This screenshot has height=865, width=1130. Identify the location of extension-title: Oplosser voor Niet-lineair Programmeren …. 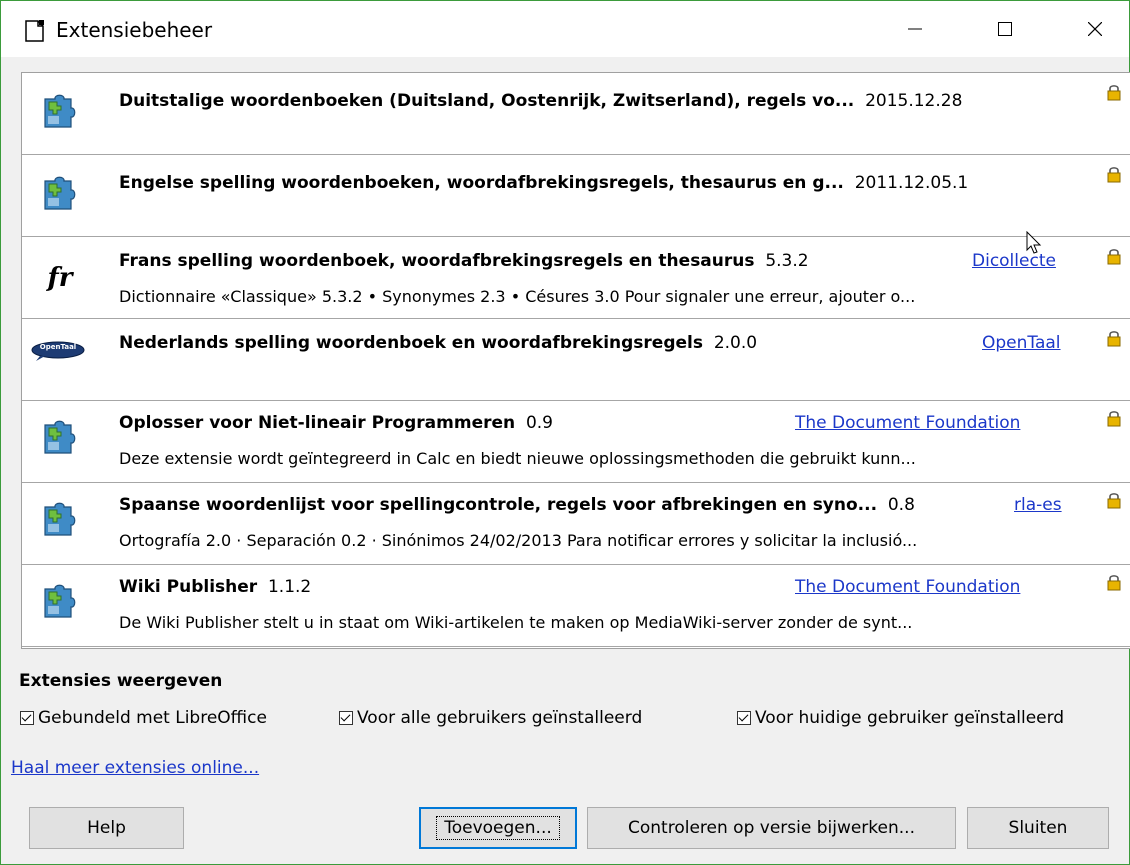
(336, 423).